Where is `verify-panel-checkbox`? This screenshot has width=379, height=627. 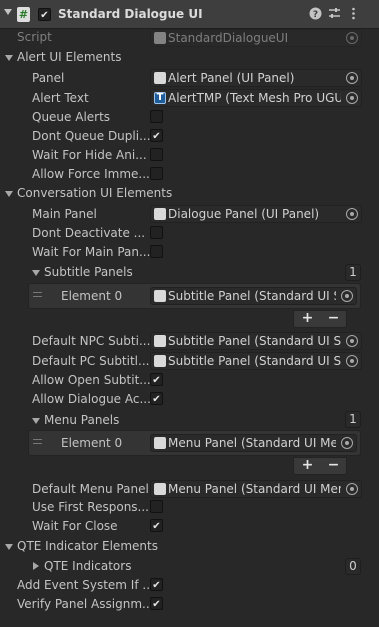
verify-panel-checkbox is located at coordinates (156, 603).